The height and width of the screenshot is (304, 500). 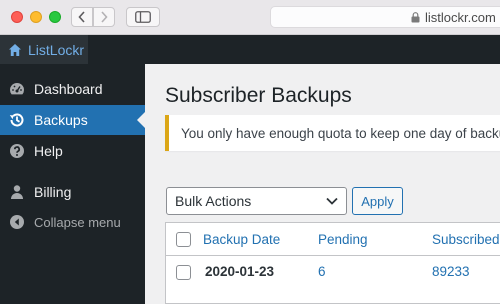 I want to click on select-all-checkbox, so click(x=183, y=239).